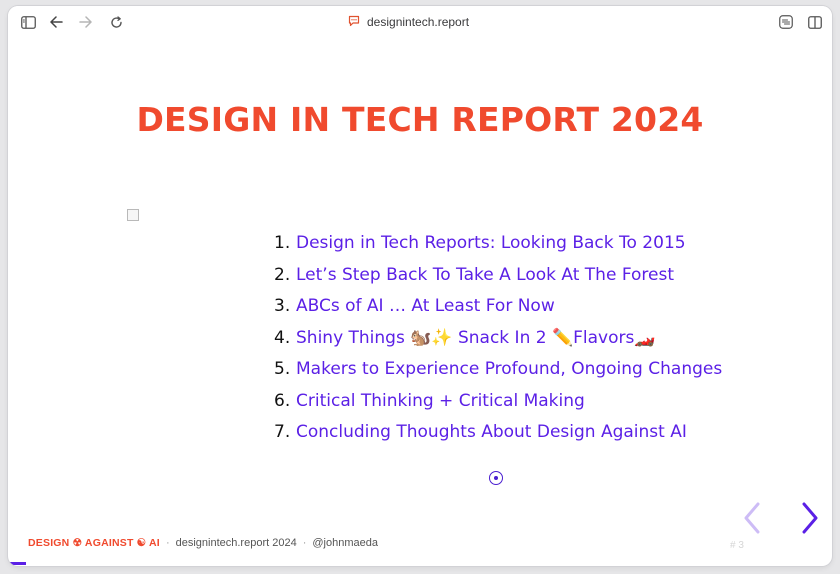 This screenshot has height=574, width=840. What do you see at coordinates (420, 119) in the screenshot?
I see `slide-title: DESIGN IN TECH REPORT 2024` at bounding box center [420, 119].